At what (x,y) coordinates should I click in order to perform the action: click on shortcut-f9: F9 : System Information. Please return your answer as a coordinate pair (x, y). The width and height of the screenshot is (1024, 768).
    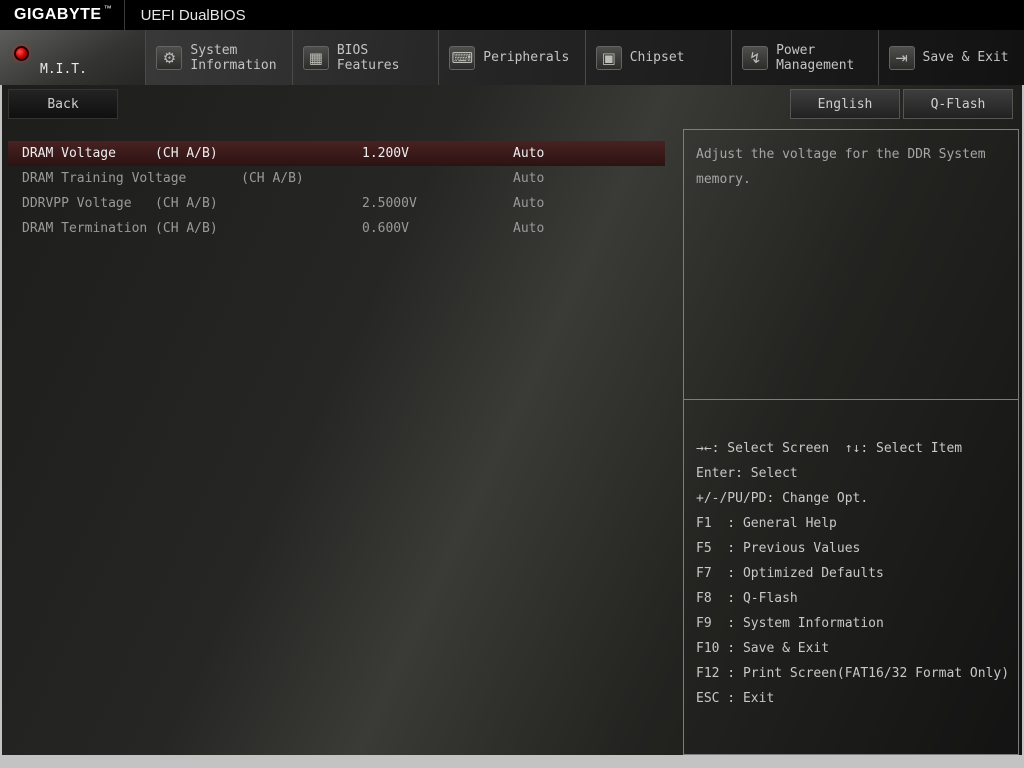
    Looking at the image, I should click on (790, 623).